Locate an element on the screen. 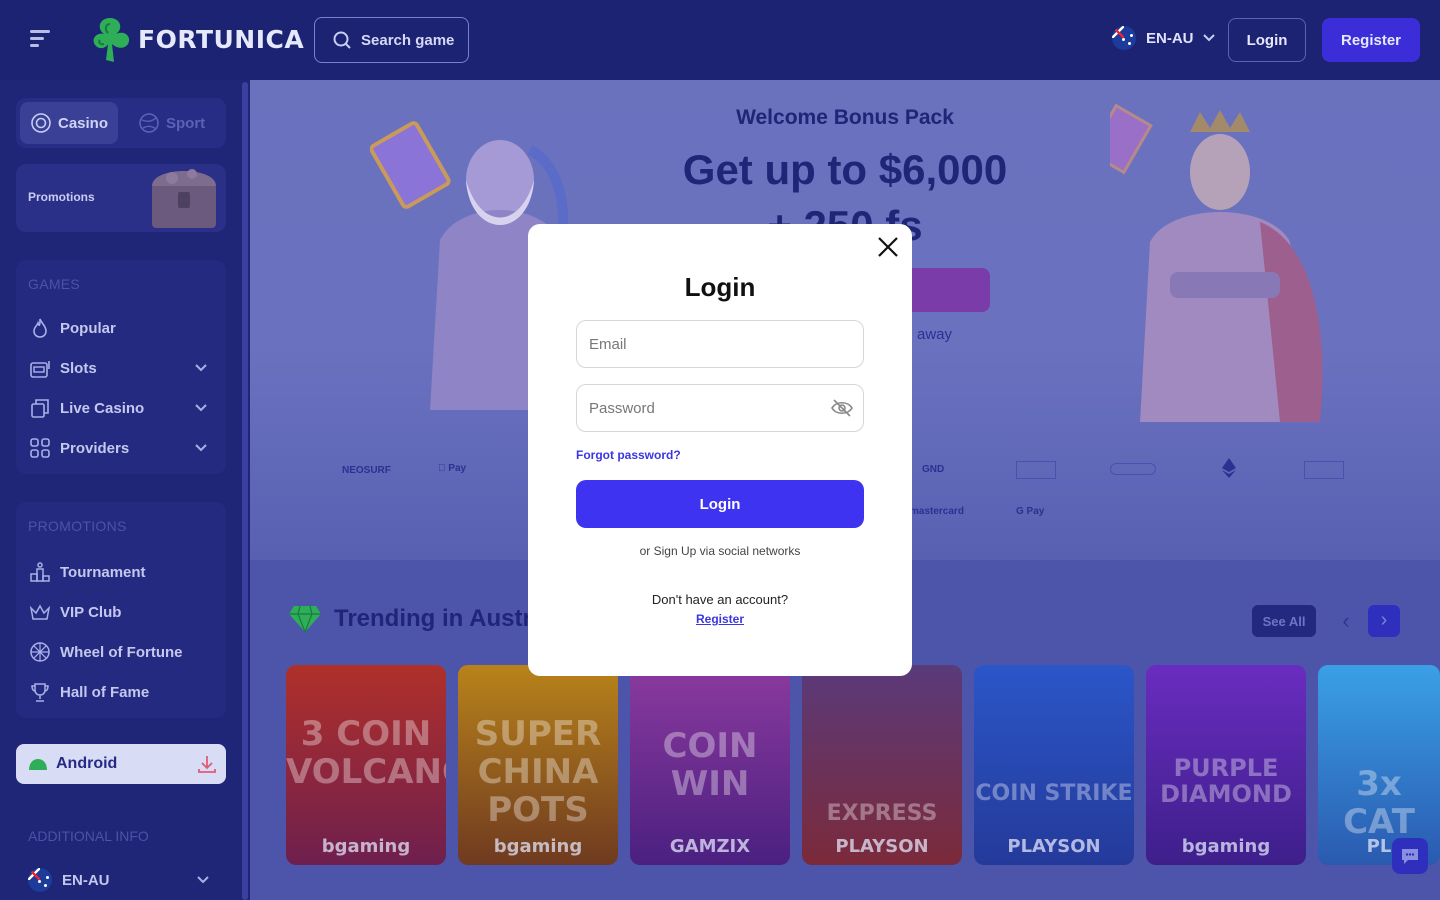 The image size is (1440, 900). close-icon is located at coordinates (888, 246).